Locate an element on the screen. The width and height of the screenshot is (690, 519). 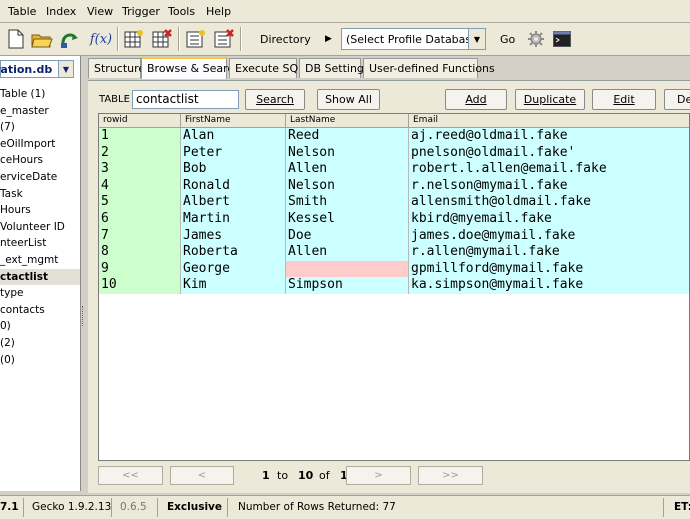
table-row: 2 Peter Nelson pnelson@oldmail.fake' is located at coordinates (394, 153).